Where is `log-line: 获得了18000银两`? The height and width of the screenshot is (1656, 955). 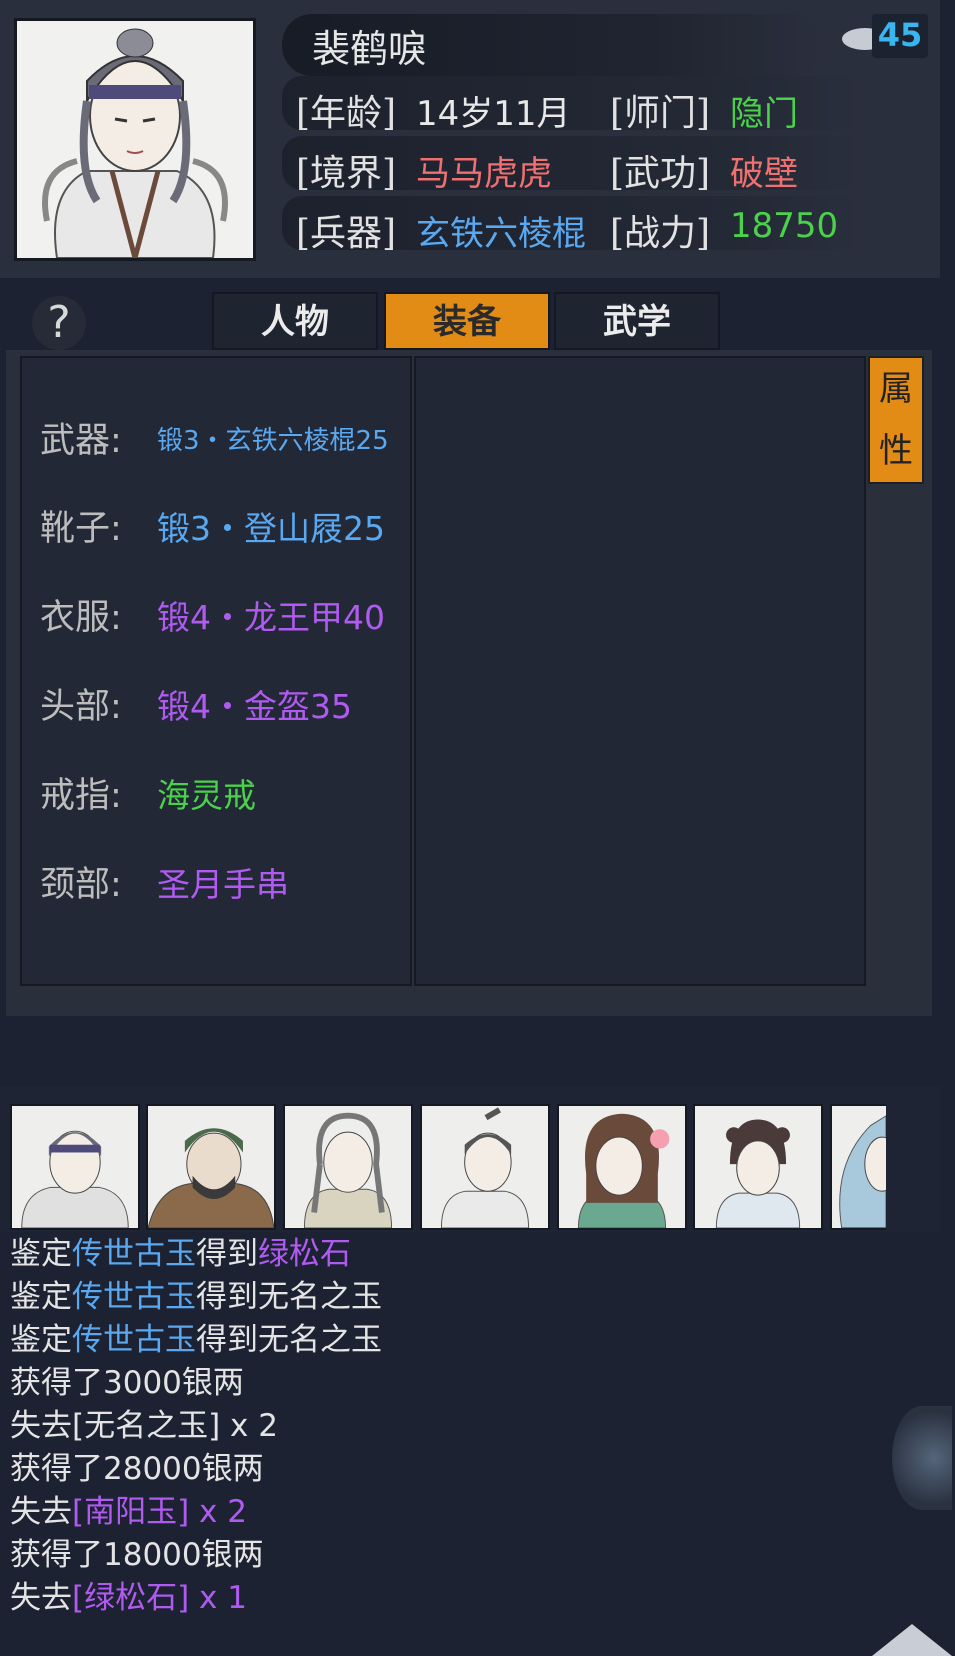
log-line: 获得了18000银两 is located at coordinates (137, 1555).